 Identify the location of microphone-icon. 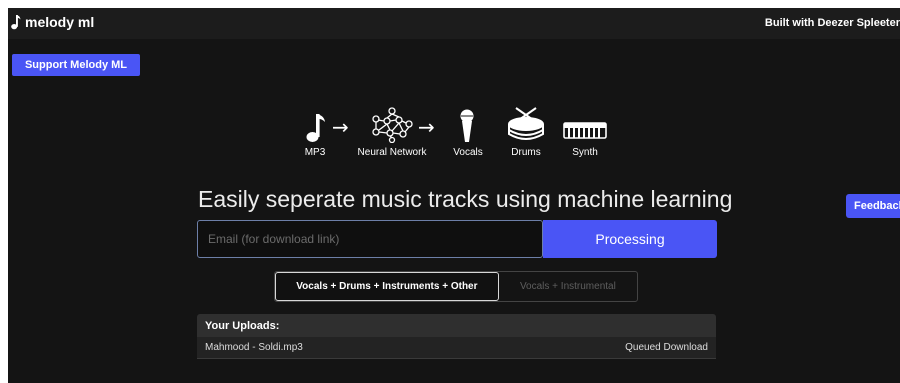
(467, 126).